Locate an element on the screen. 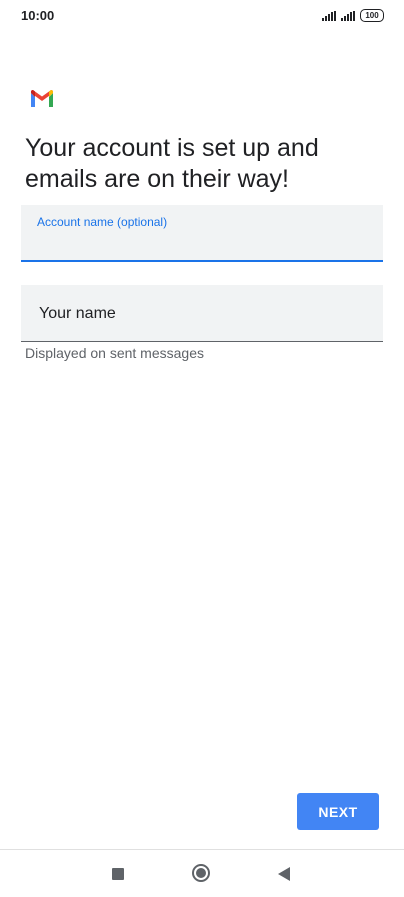  gmail-logo-icon is located at coordinates (42, 98).